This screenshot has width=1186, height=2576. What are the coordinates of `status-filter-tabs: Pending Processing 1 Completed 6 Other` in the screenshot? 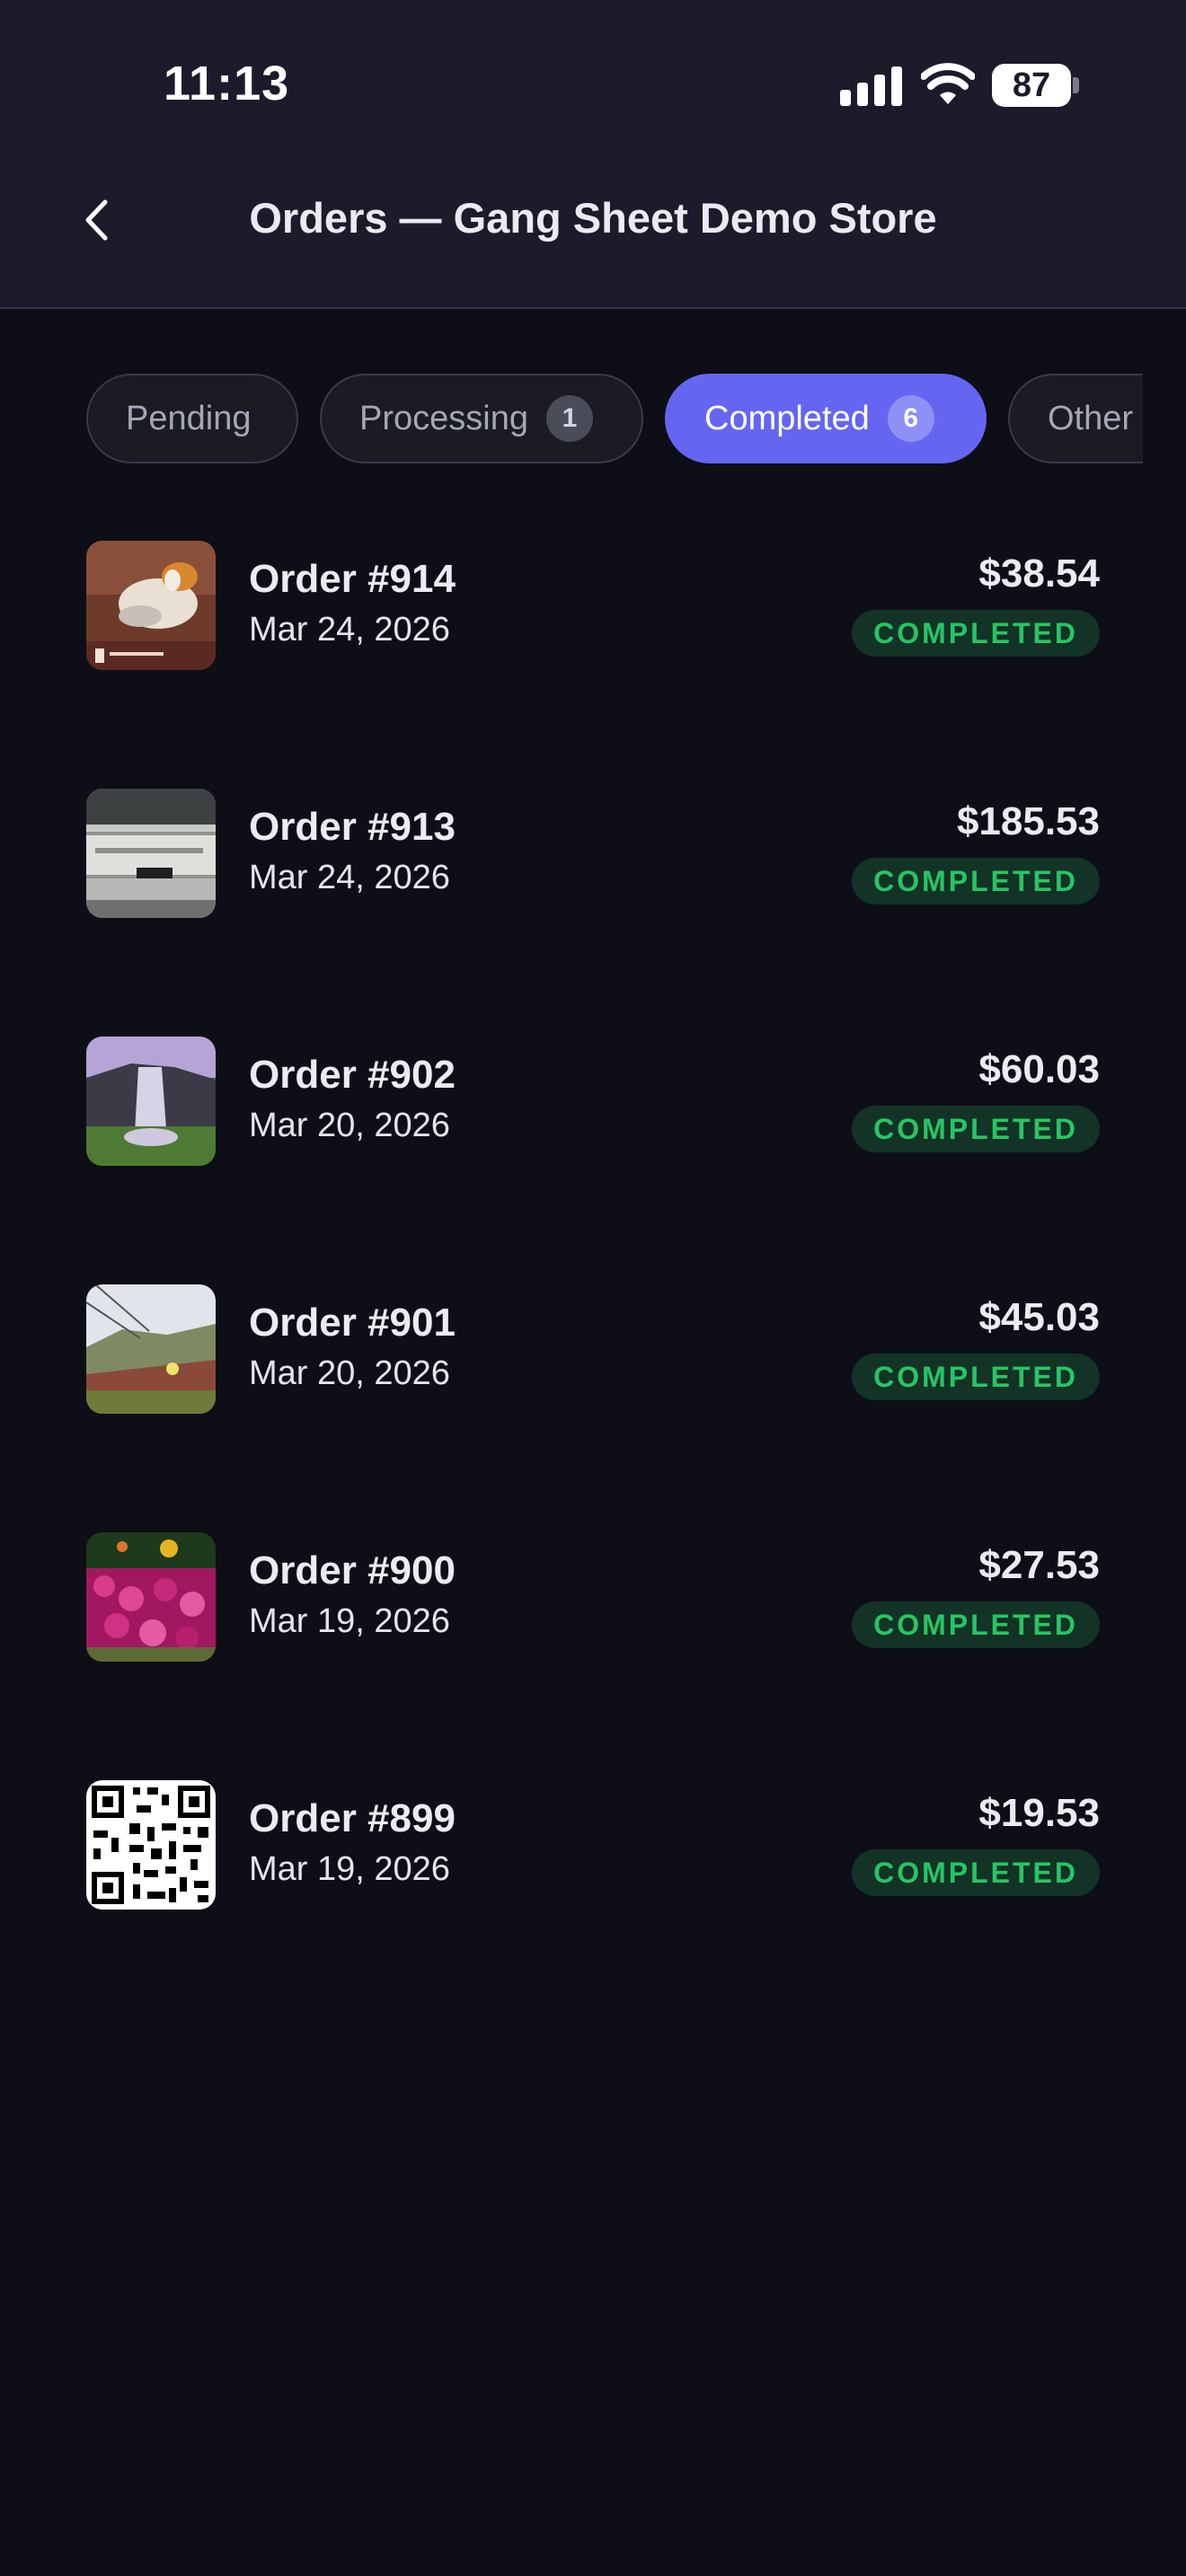 It's located at (614, 420).